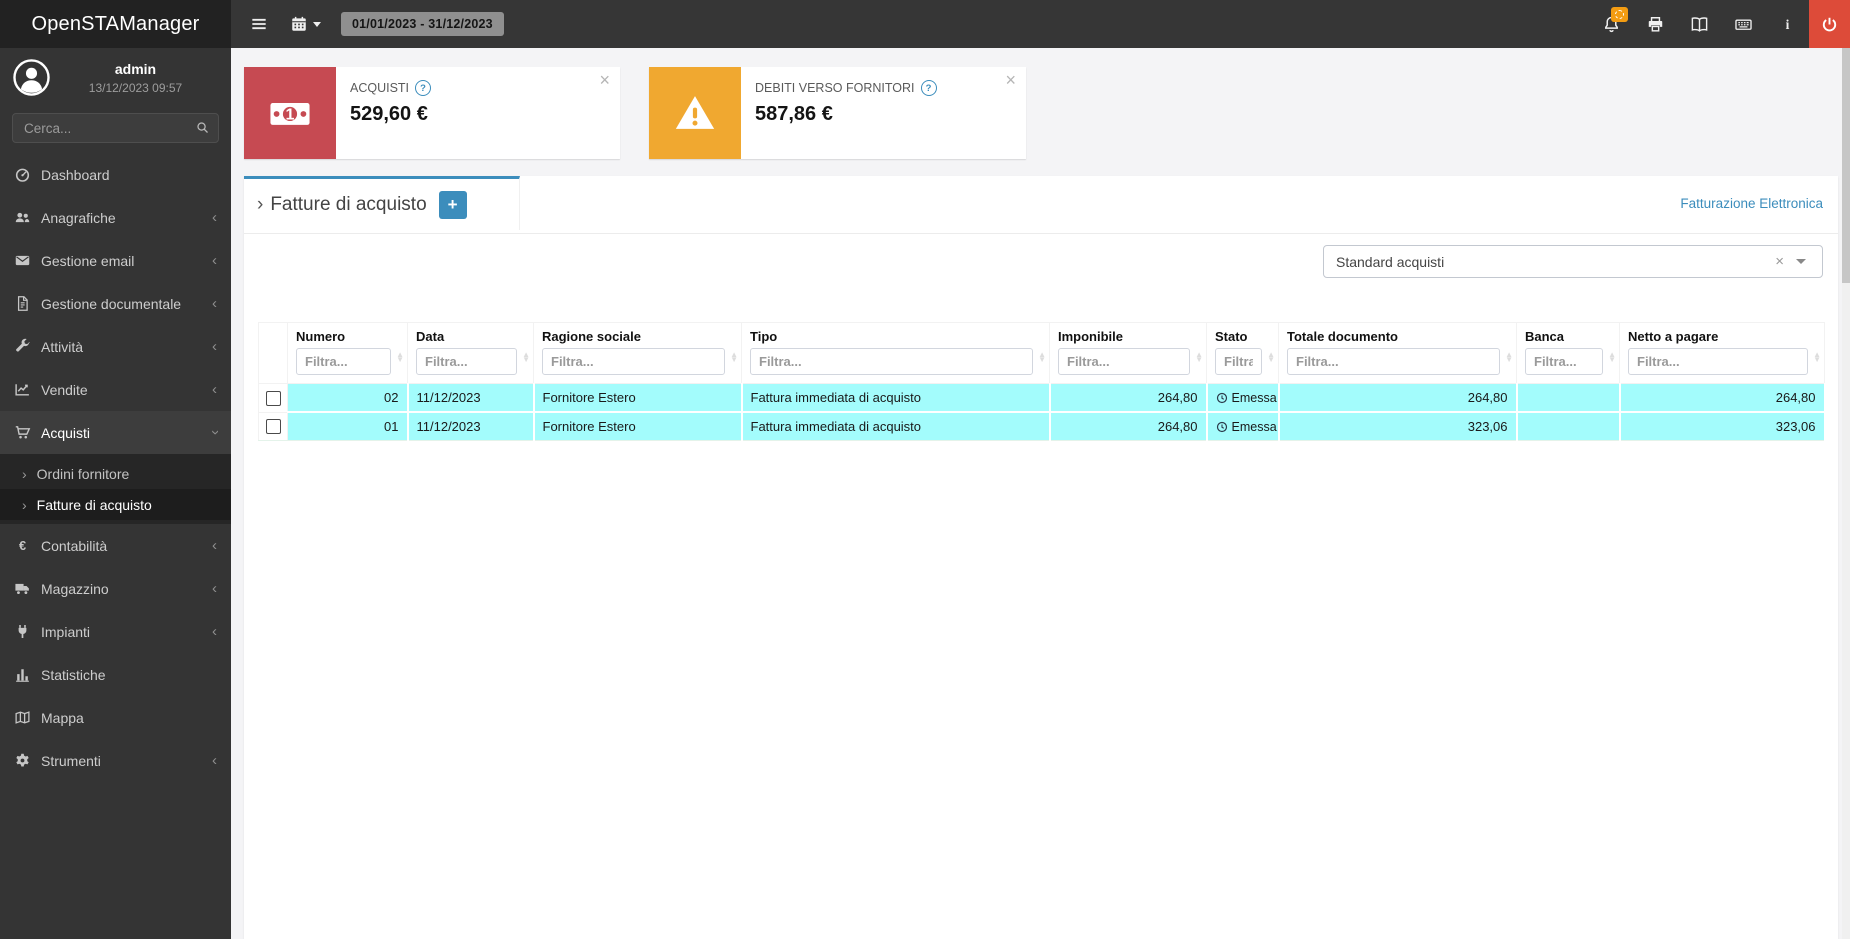 The width and height of the screenshot is (1850, 939). I want to click on search-icon, so click(202, 127).